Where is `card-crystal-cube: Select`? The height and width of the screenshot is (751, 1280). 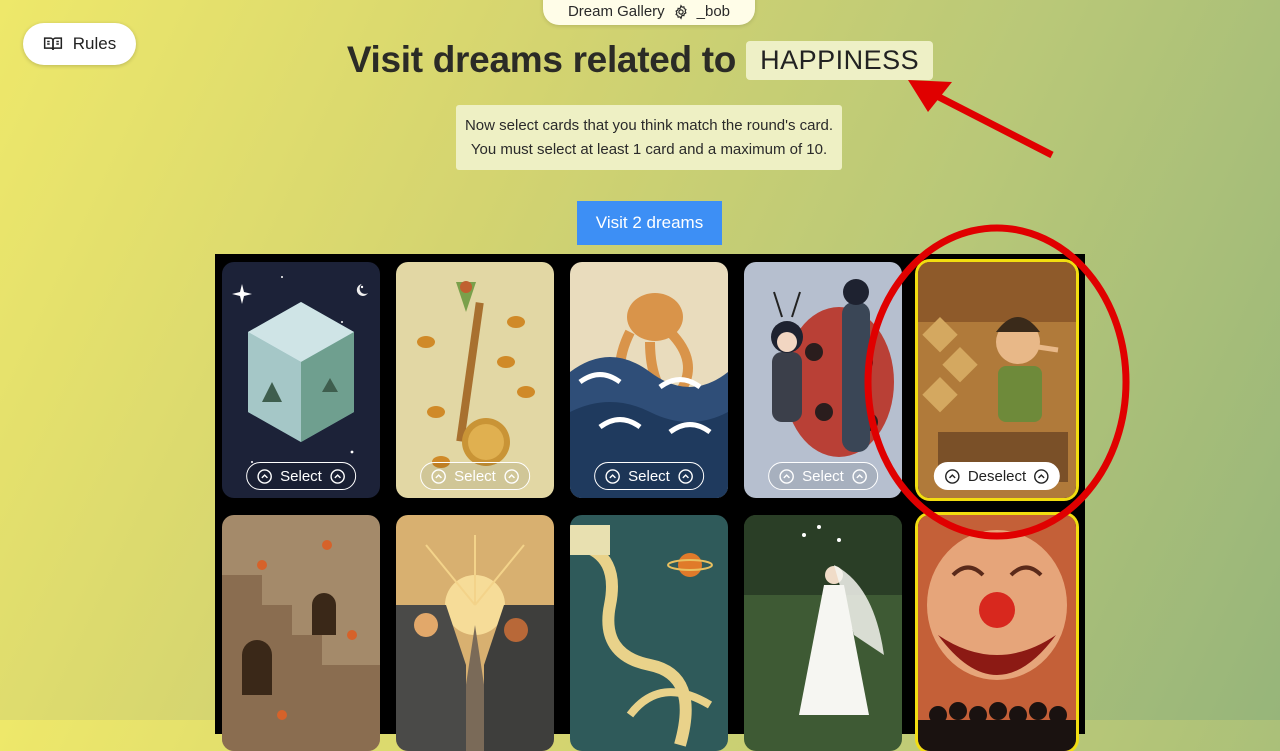
card-crystal-cube: Select is located at coordinates (301, 380).